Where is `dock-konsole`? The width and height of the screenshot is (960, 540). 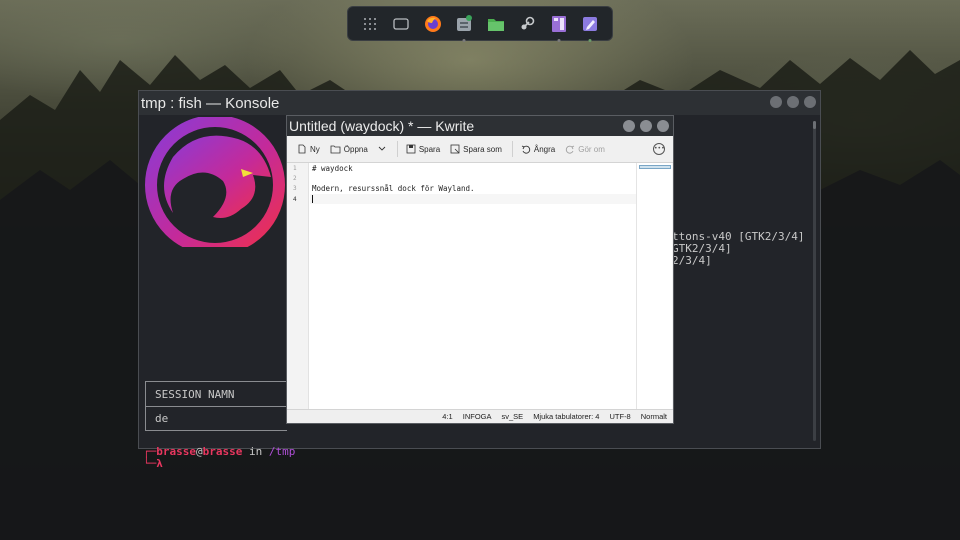 dock-konsole is located at coordinates (559, 27).